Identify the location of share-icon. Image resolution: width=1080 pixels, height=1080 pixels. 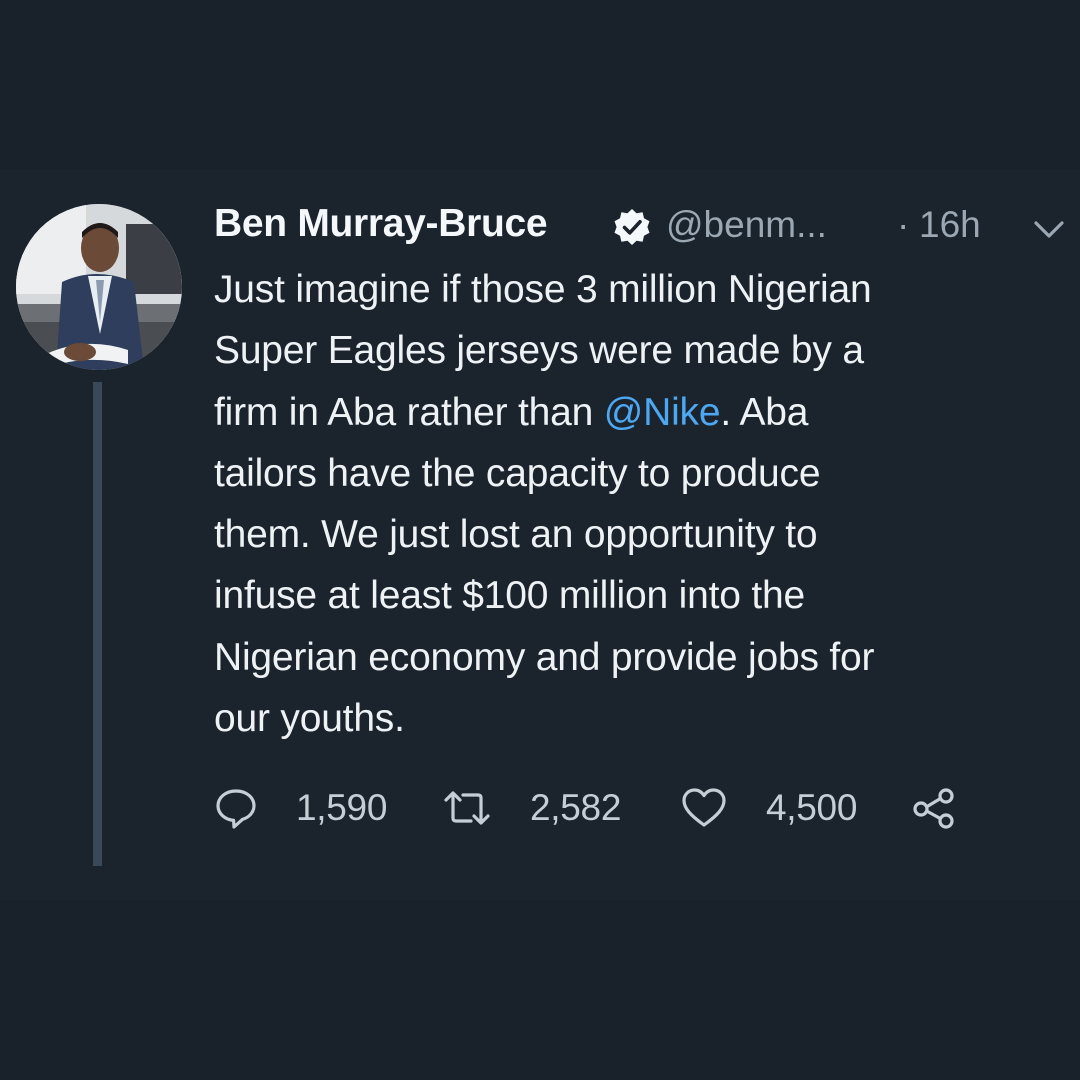
(934, 808).